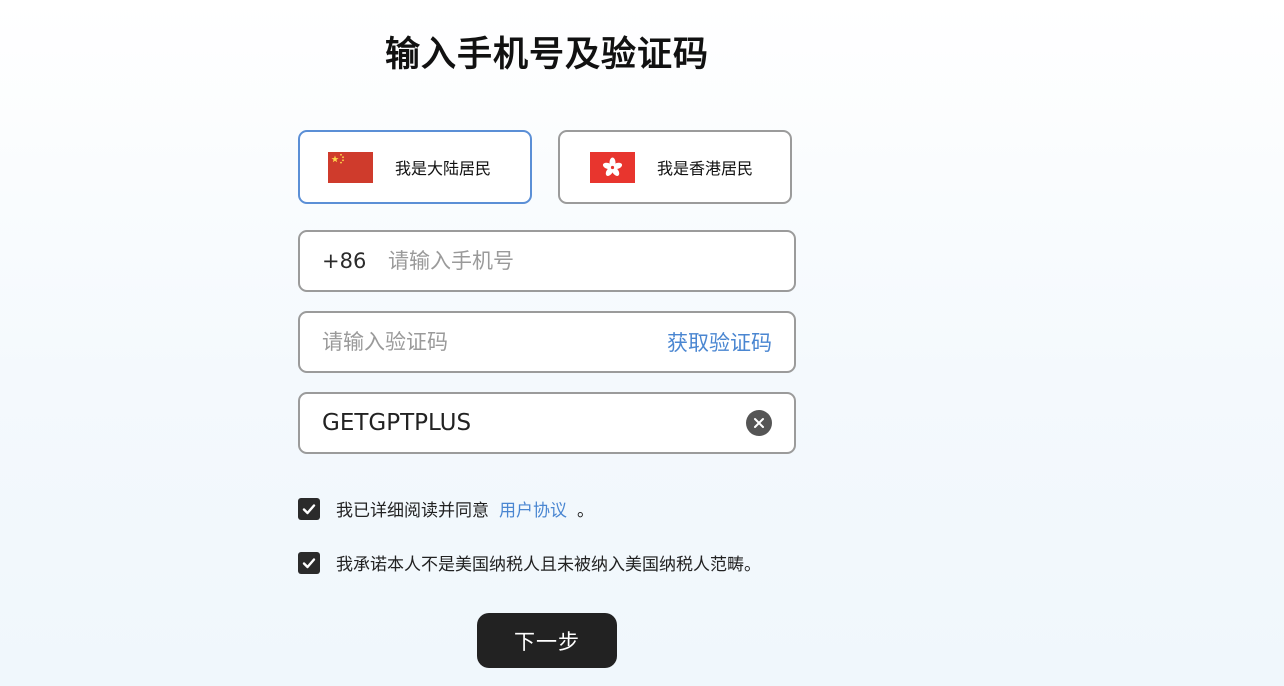 This screenshot has height=686, width=1284. I want to click on page-title: 输入手机号及验证码, so click(546, 55).